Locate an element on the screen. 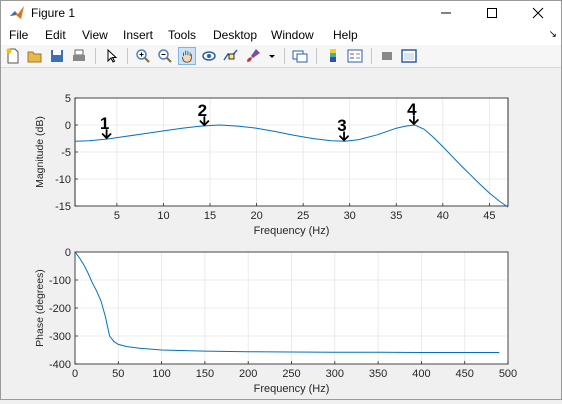 This screenshot has height=404, width=562. edit-plot-arrow-icon is located at coordinates (112, 55).